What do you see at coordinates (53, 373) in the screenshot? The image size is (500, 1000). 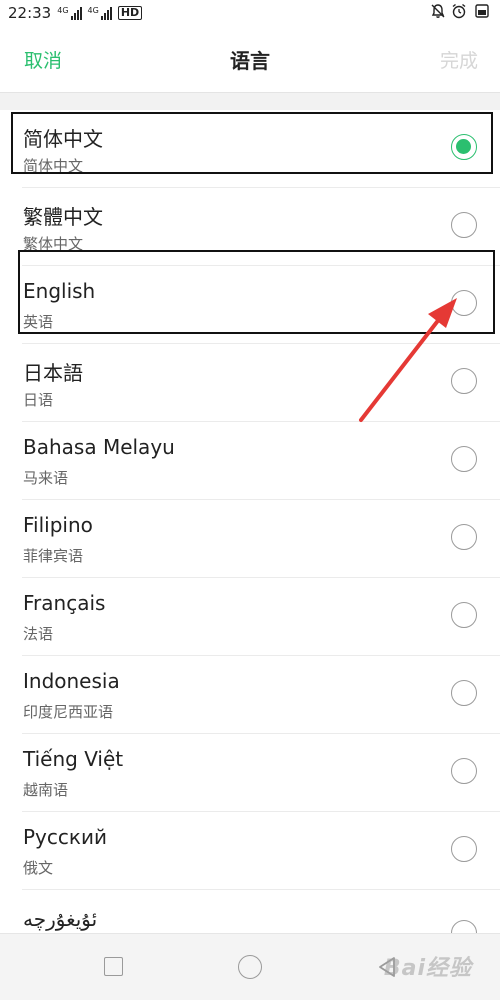 I see `language-name: 日本語` at bounding box center [53, 373].